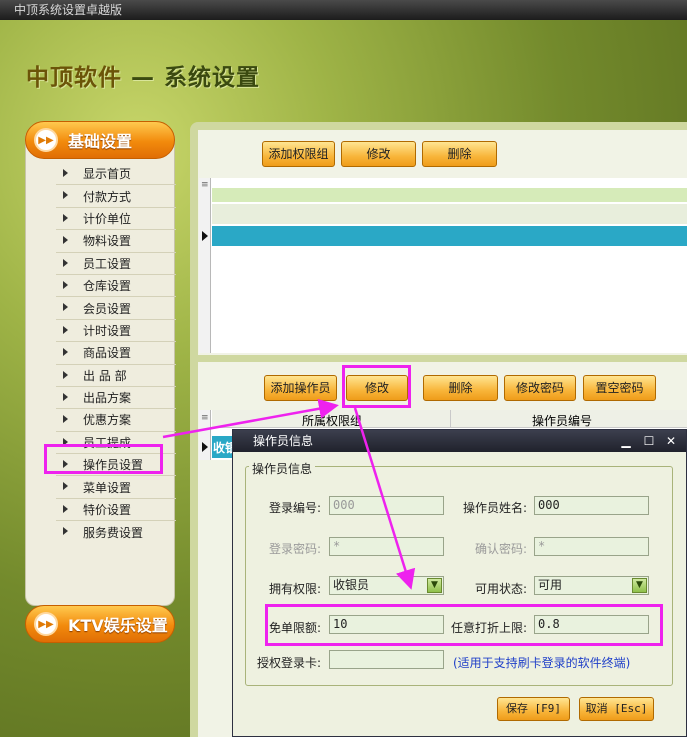 The height and width of the screenshot is (737, 687). I want to click on close-icon: ✕, so click(671, 441).